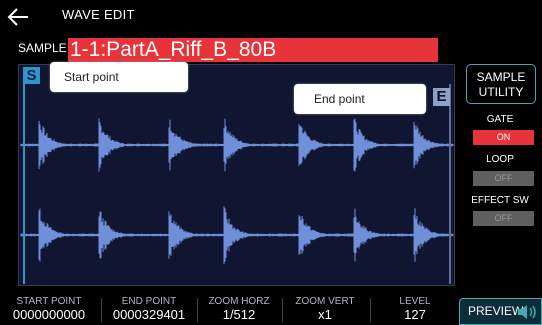 This screenshot has width=542, height=325. Describe the element at coordinates (325, 314) in the screenshot. I see `zoom-vert-param-value: x1` at that location.